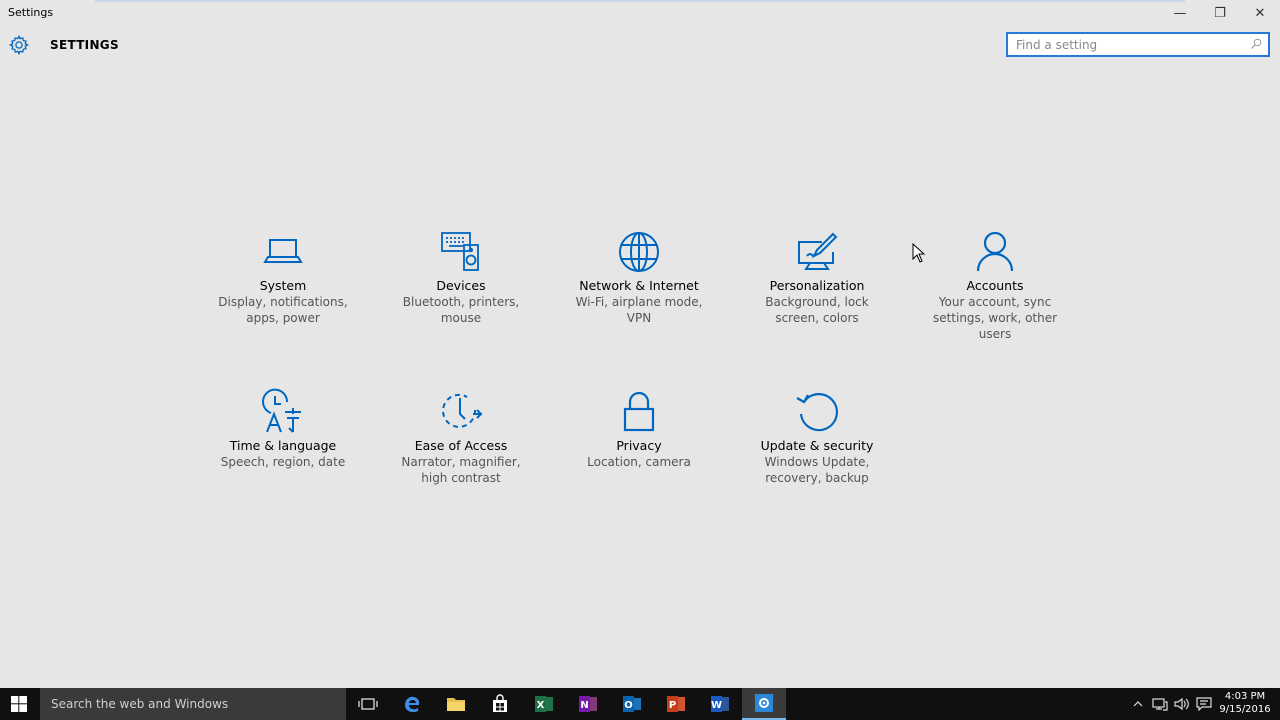  What do you see at coordinates (461, 445) in the screenshot?
I see `category-name: Ease of Access` at bounding box center [461, 445].